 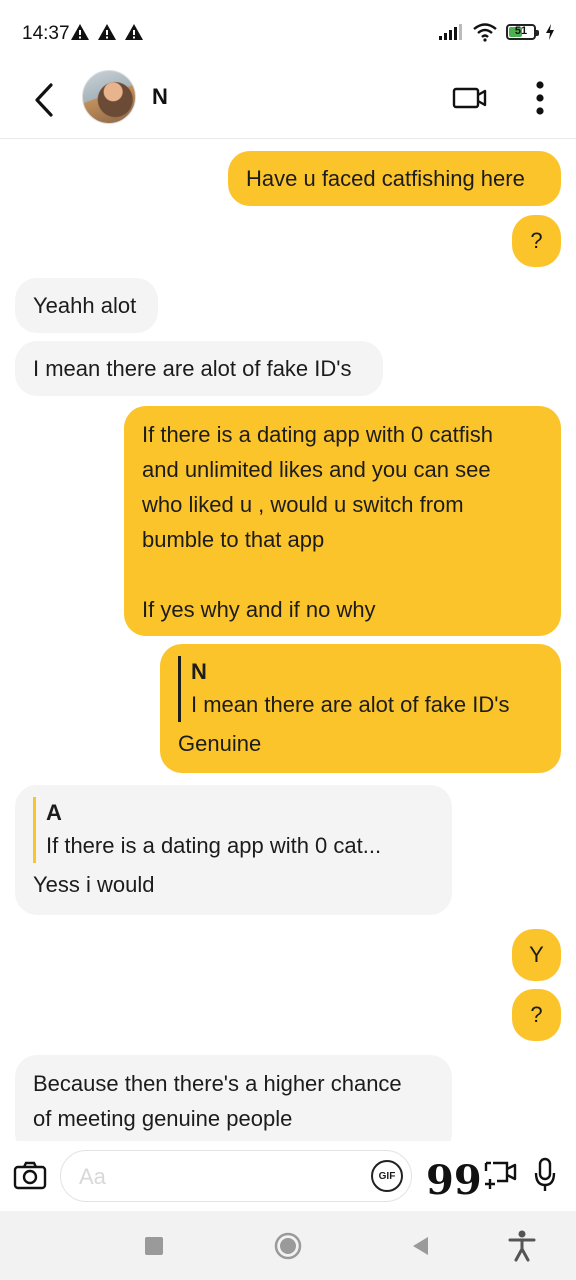 I want to click on wifi-icon, so click(x=485, y=32).